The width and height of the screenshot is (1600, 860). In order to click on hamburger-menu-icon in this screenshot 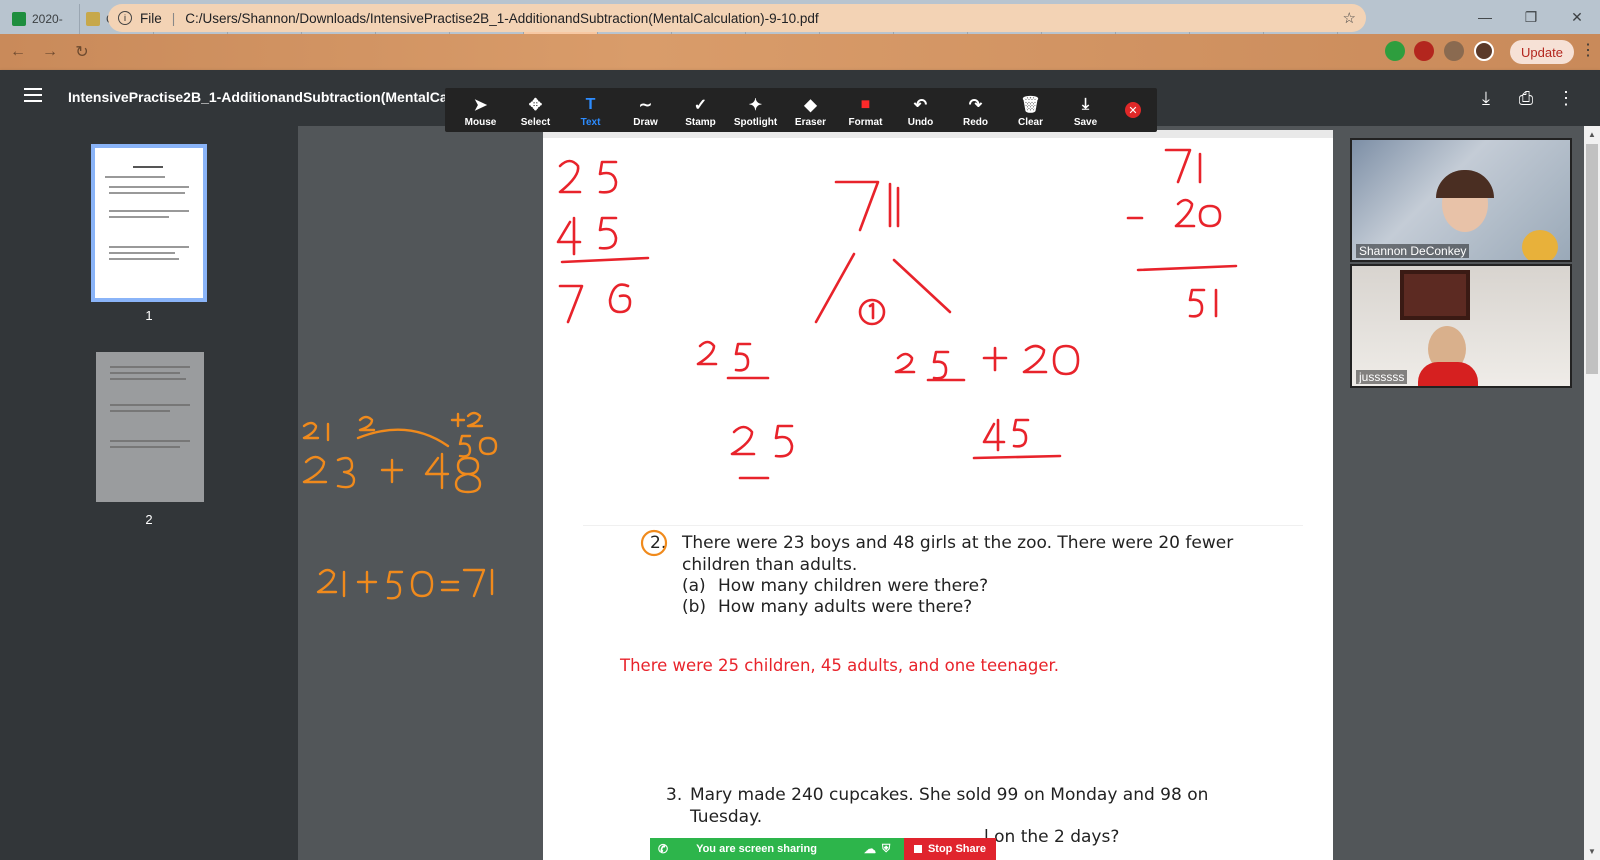, I will do `click(33, 95)`.